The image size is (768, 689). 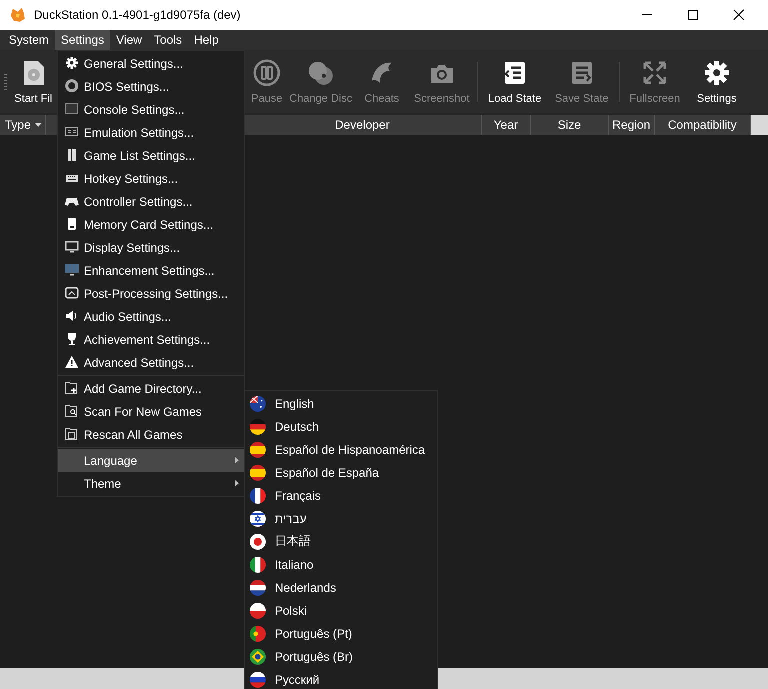 What do you see at coordinates (138, 15) in the screenshot?
I see `window-title: DuckStation 0.1-4901-g1d9075fa (dev)` at bounding box center [138, 15].